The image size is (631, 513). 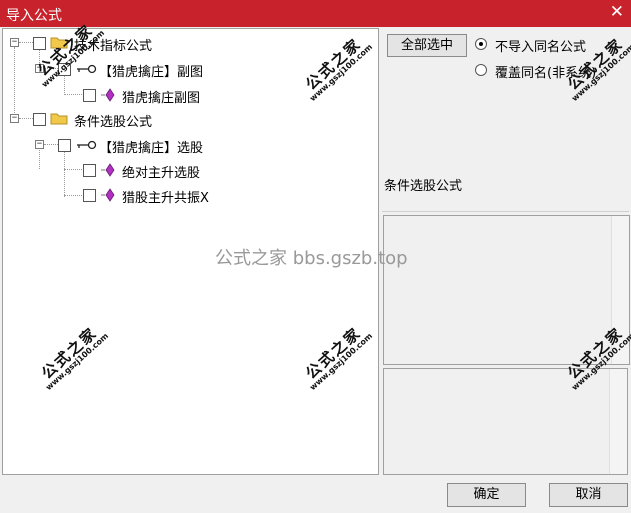 I want to click on radio-overwrite-duplicates, so click(x=481, y=70).